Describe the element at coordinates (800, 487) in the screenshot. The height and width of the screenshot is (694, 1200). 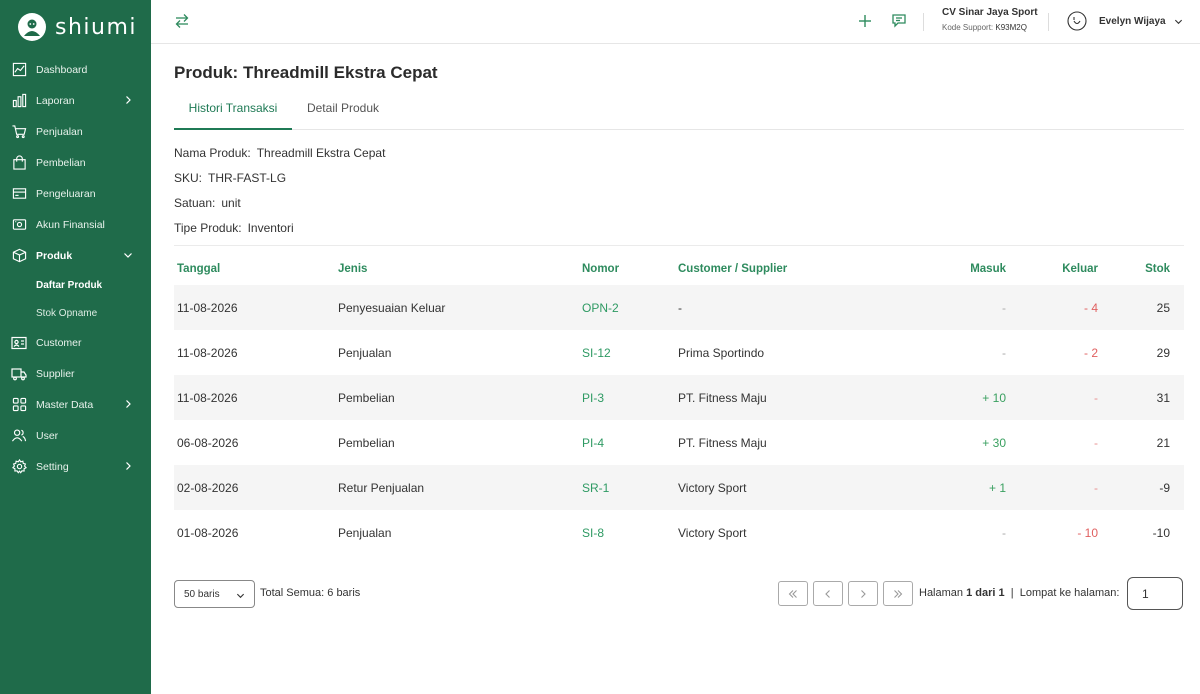
I see `cell-party: Victory Sport` at that location.